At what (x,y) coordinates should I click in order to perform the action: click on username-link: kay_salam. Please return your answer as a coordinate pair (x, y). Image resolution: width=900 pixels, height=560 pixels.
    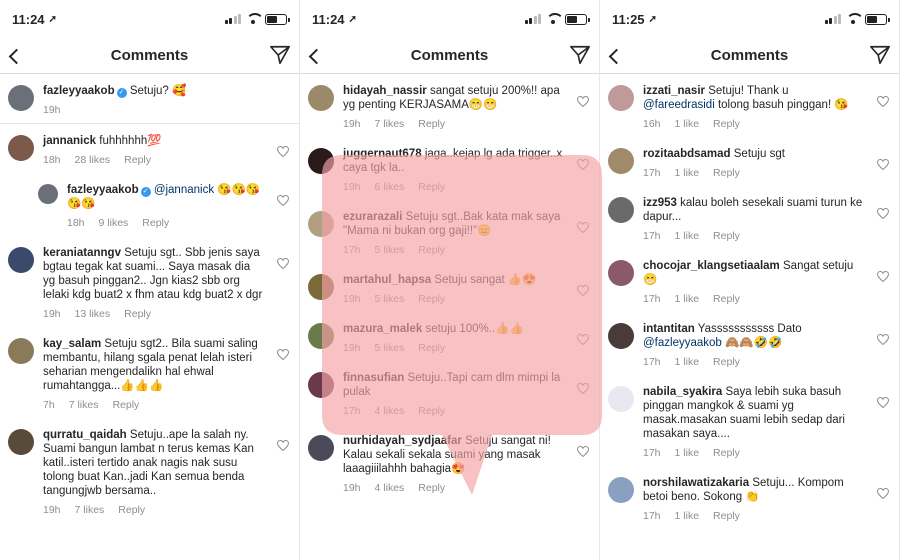
    Looking at the image, I should click on (72, 344).